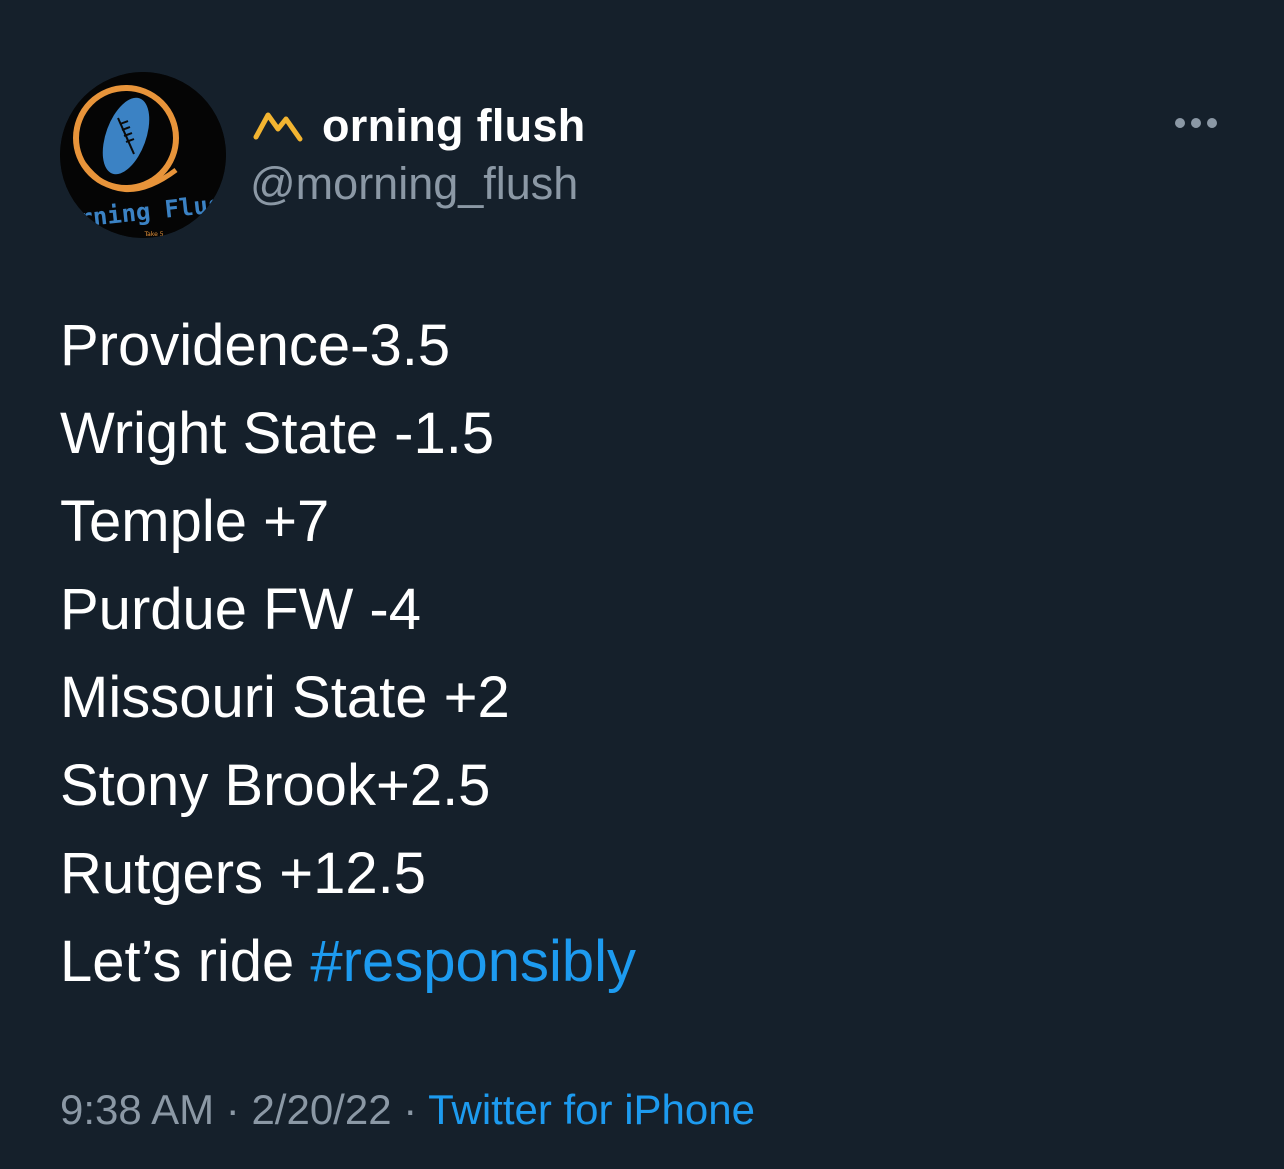 The width and height of the screenshot is (1284, 1169). Describe the element at coordinates (591, 1109) in the screenshot. I see `tweet-source-link: Twitter for iPhone` at that location.